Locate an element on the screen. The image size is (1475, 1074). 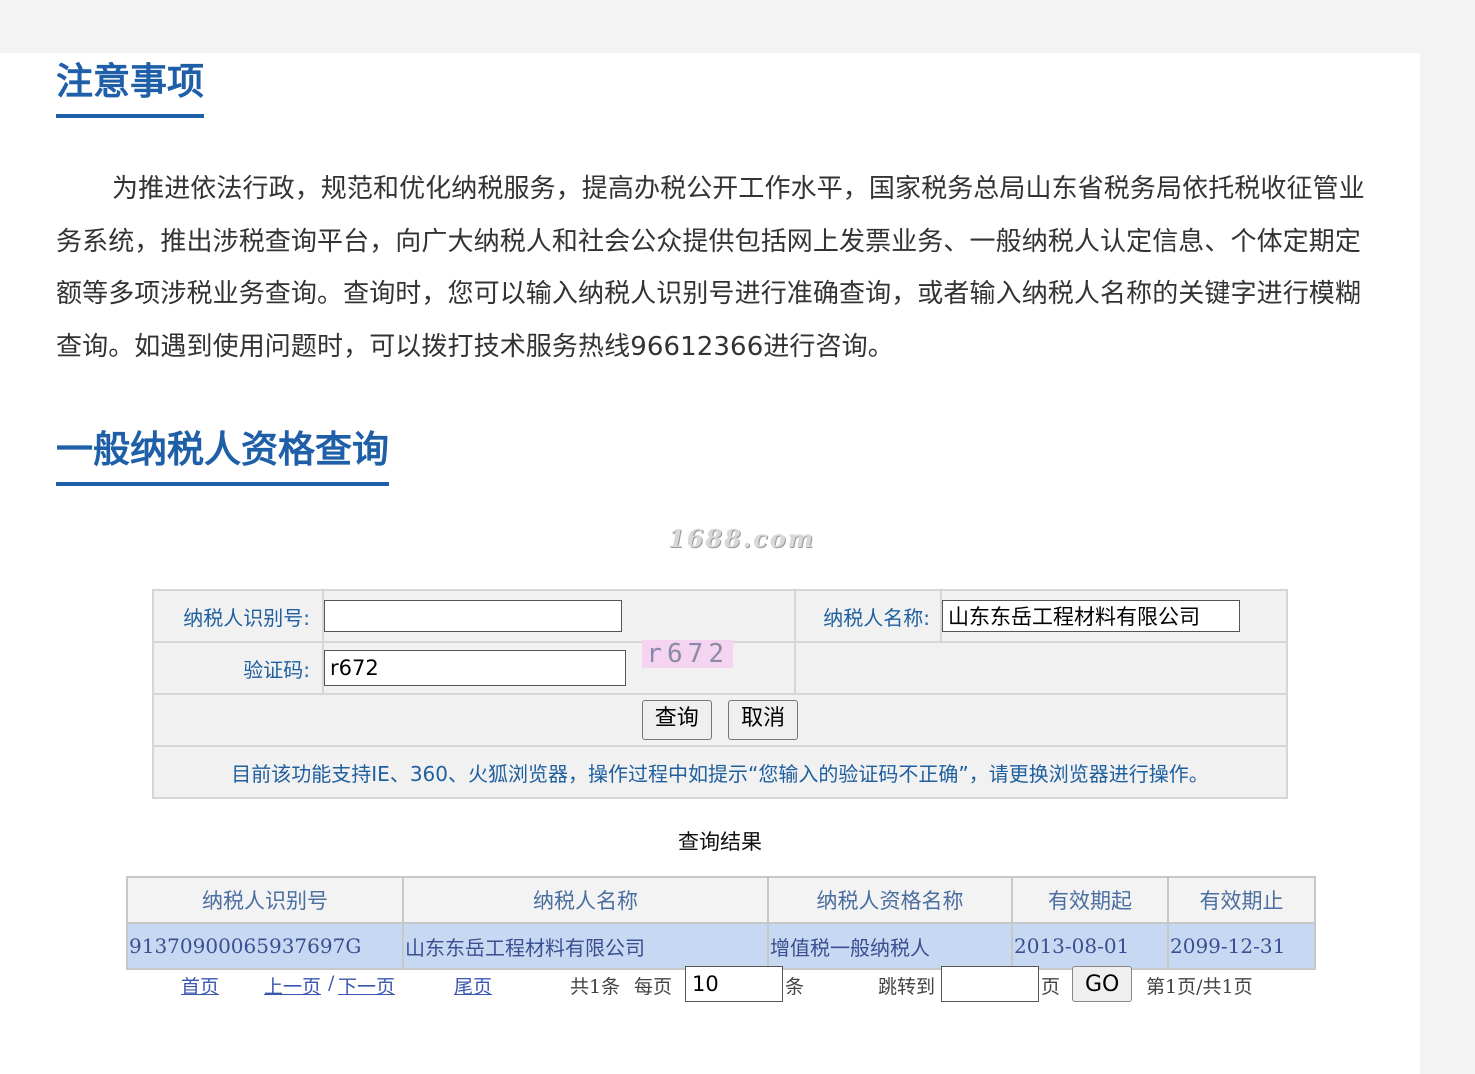
captcha-cell: r672 is located at coordinates (559, 667).